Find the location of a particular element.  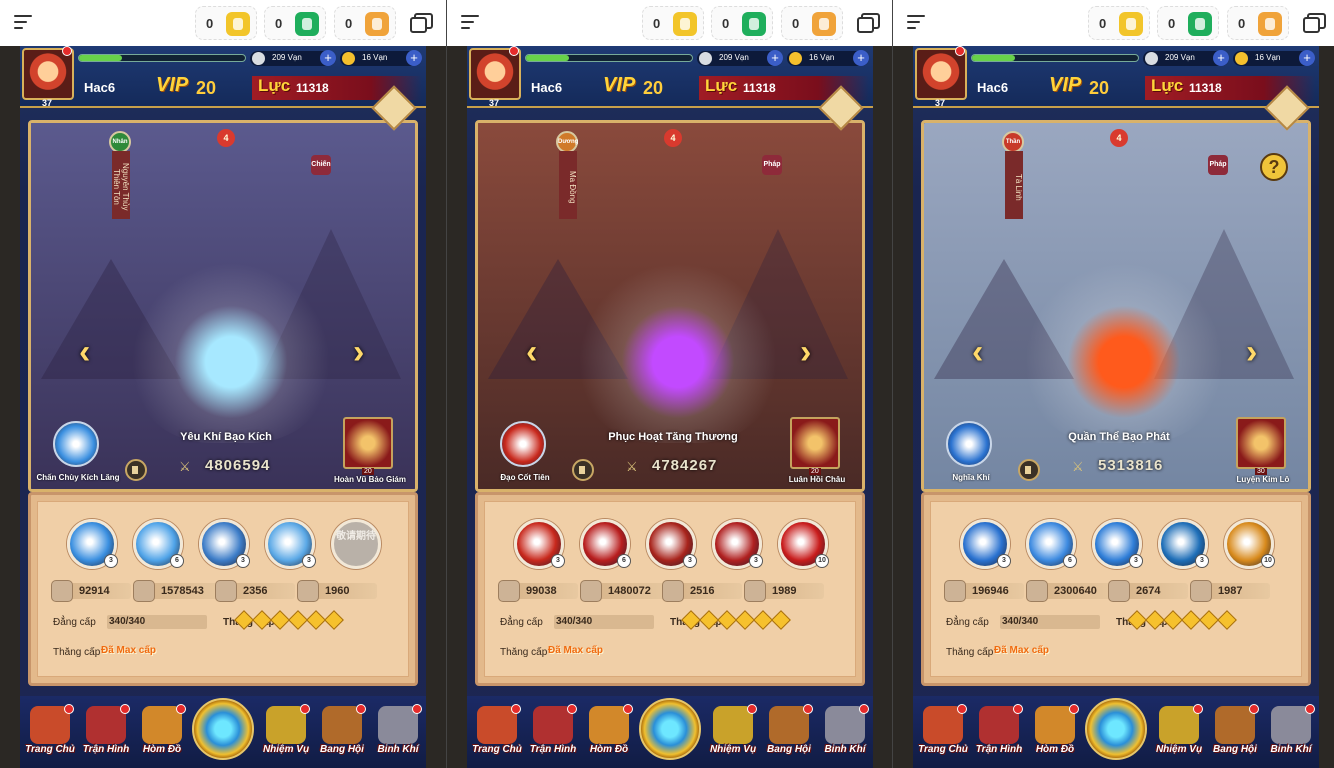

faction-badge: Thần is located at coordinates (1013, 142).